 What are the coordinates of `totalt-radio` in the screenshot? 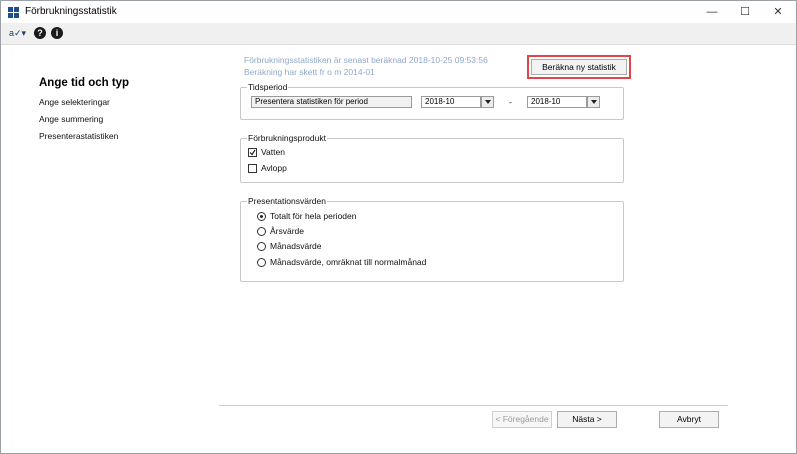 It's located at (261, 216).